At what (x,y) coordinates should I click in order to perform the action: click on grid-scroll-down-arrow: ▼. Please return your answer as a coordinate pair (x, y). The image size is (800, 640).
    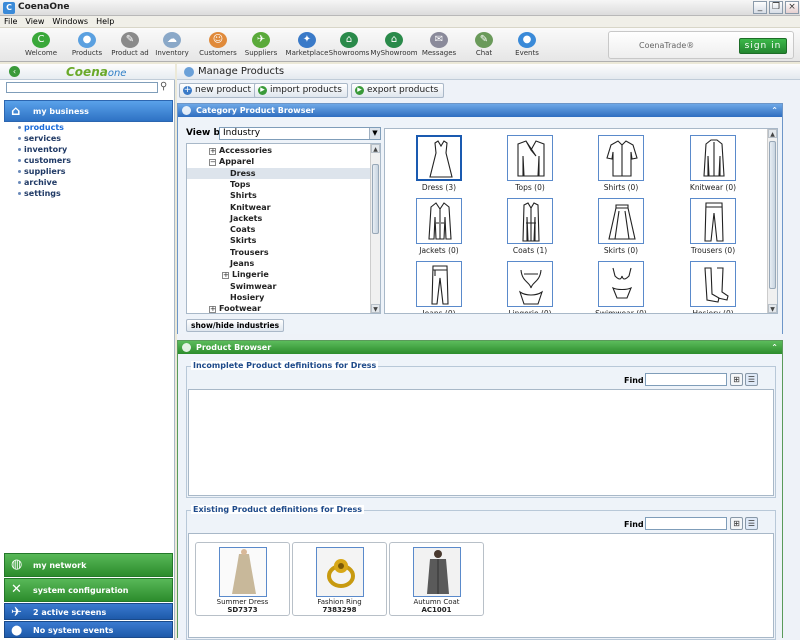
    Looking at the image, I should click on (772, 308).